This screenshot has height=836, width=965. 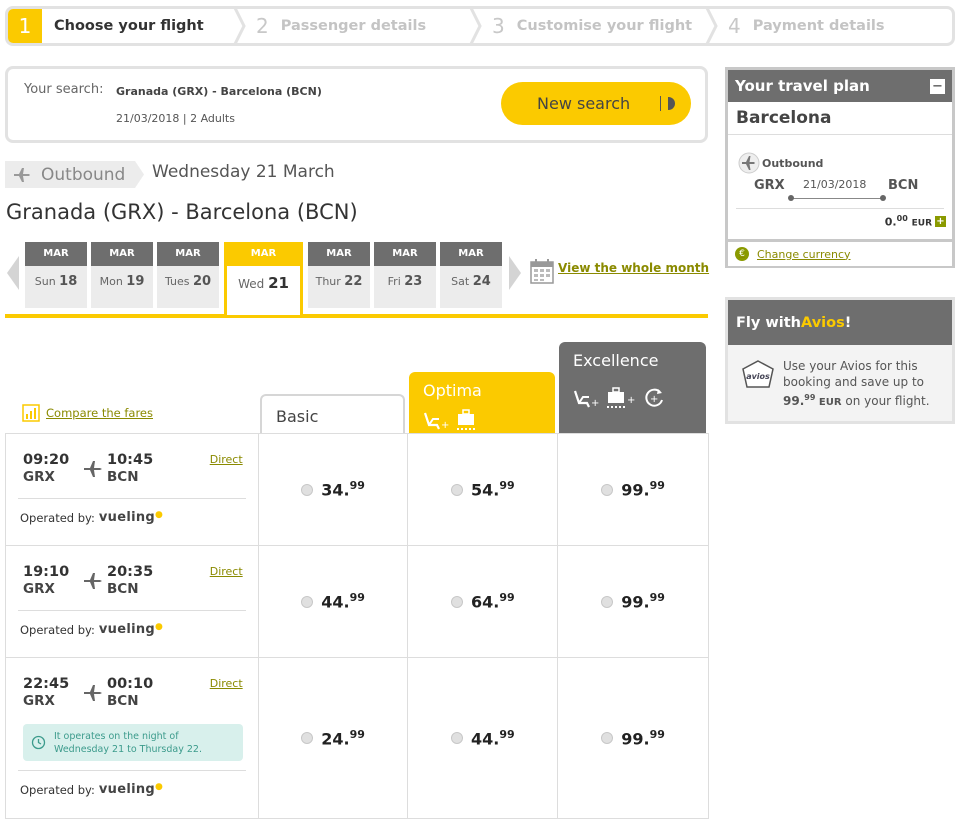 I want to click on step-label: Choose your flight, so click(x=129, y=26).